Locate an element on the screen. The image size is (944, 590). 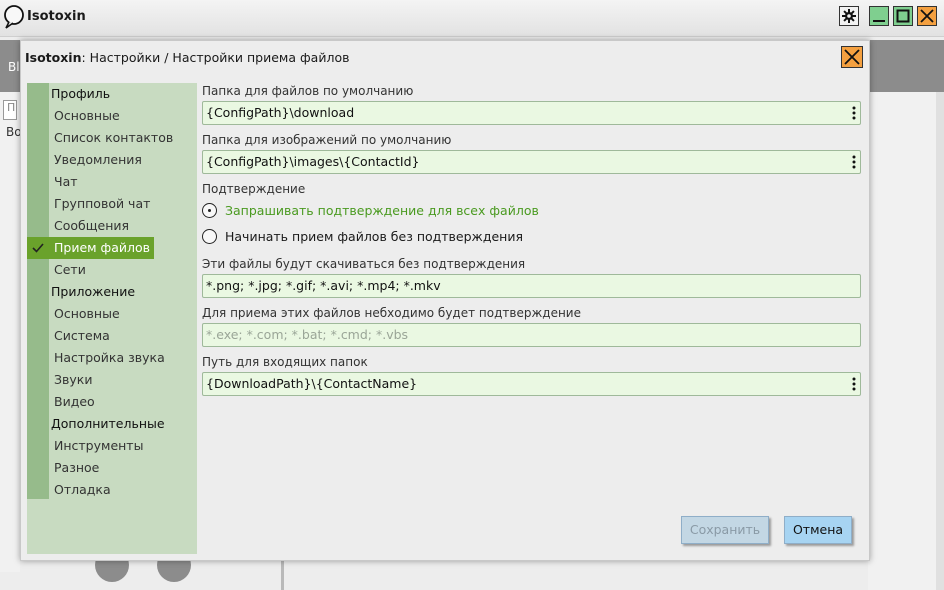
minimize-button is located at coordinates (879, 16).